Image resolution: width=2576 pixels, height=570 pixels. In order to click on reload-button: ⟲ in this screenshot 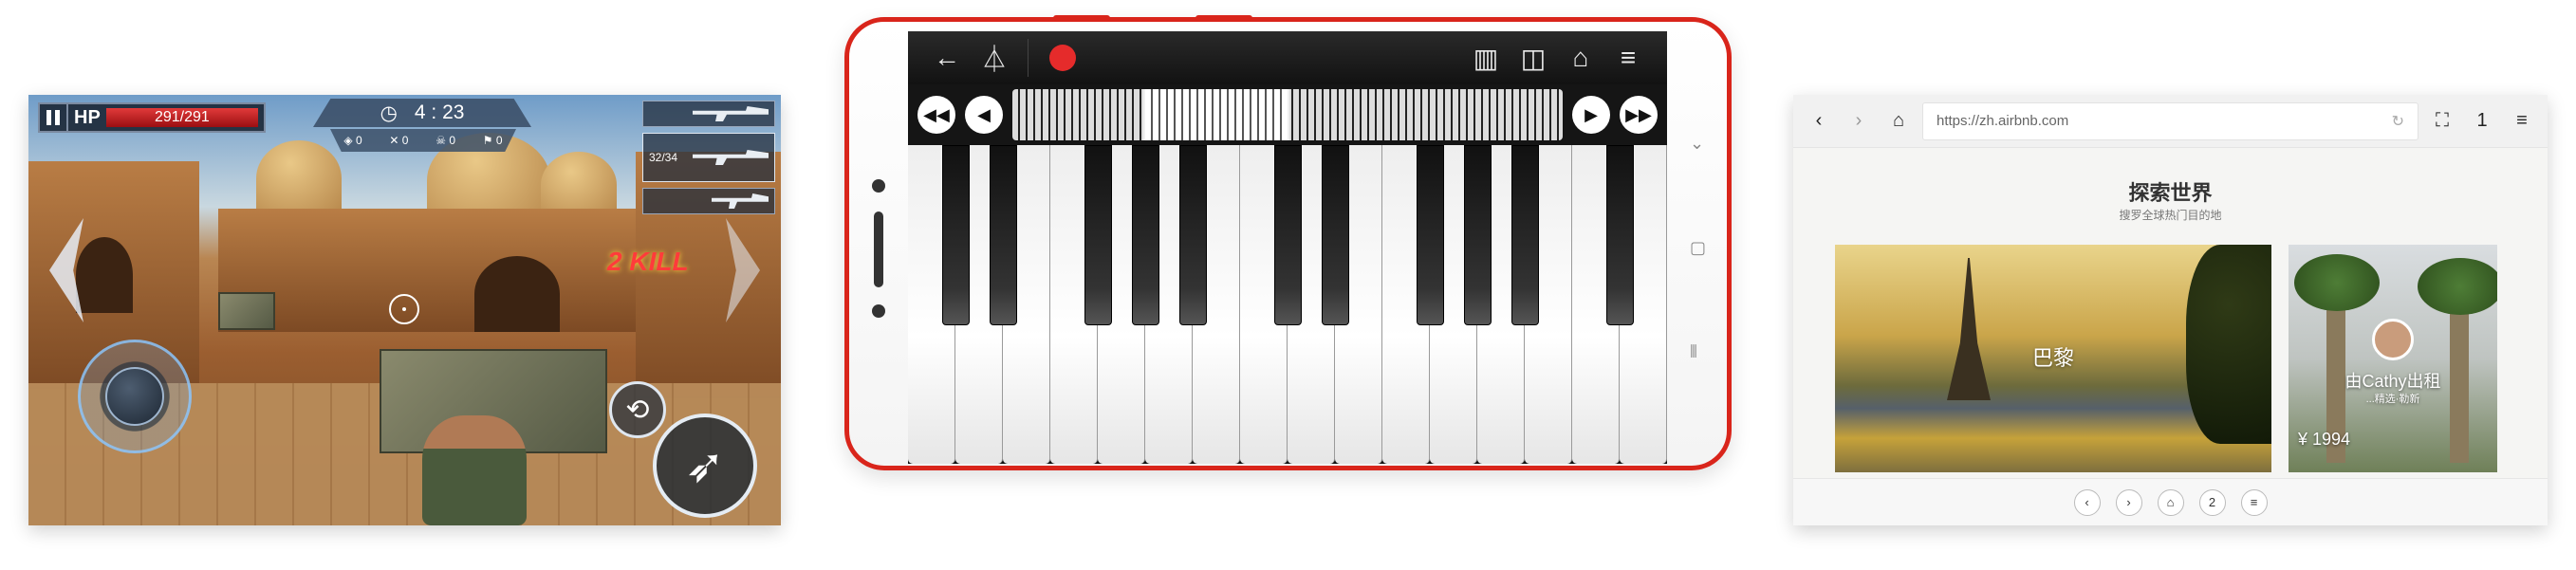, I will do `click(637, 409)`.